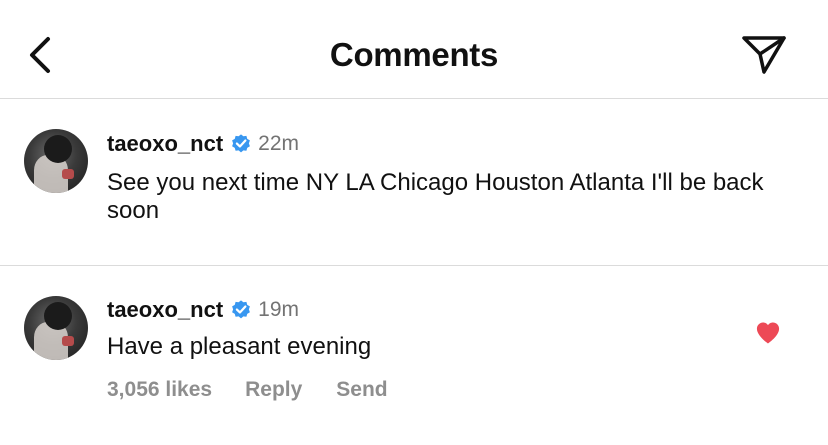  What do you see at coordinates (279, 143) in the screenshot?
I see `comment-timestamp: 22m` at bounding box center [279, 143].